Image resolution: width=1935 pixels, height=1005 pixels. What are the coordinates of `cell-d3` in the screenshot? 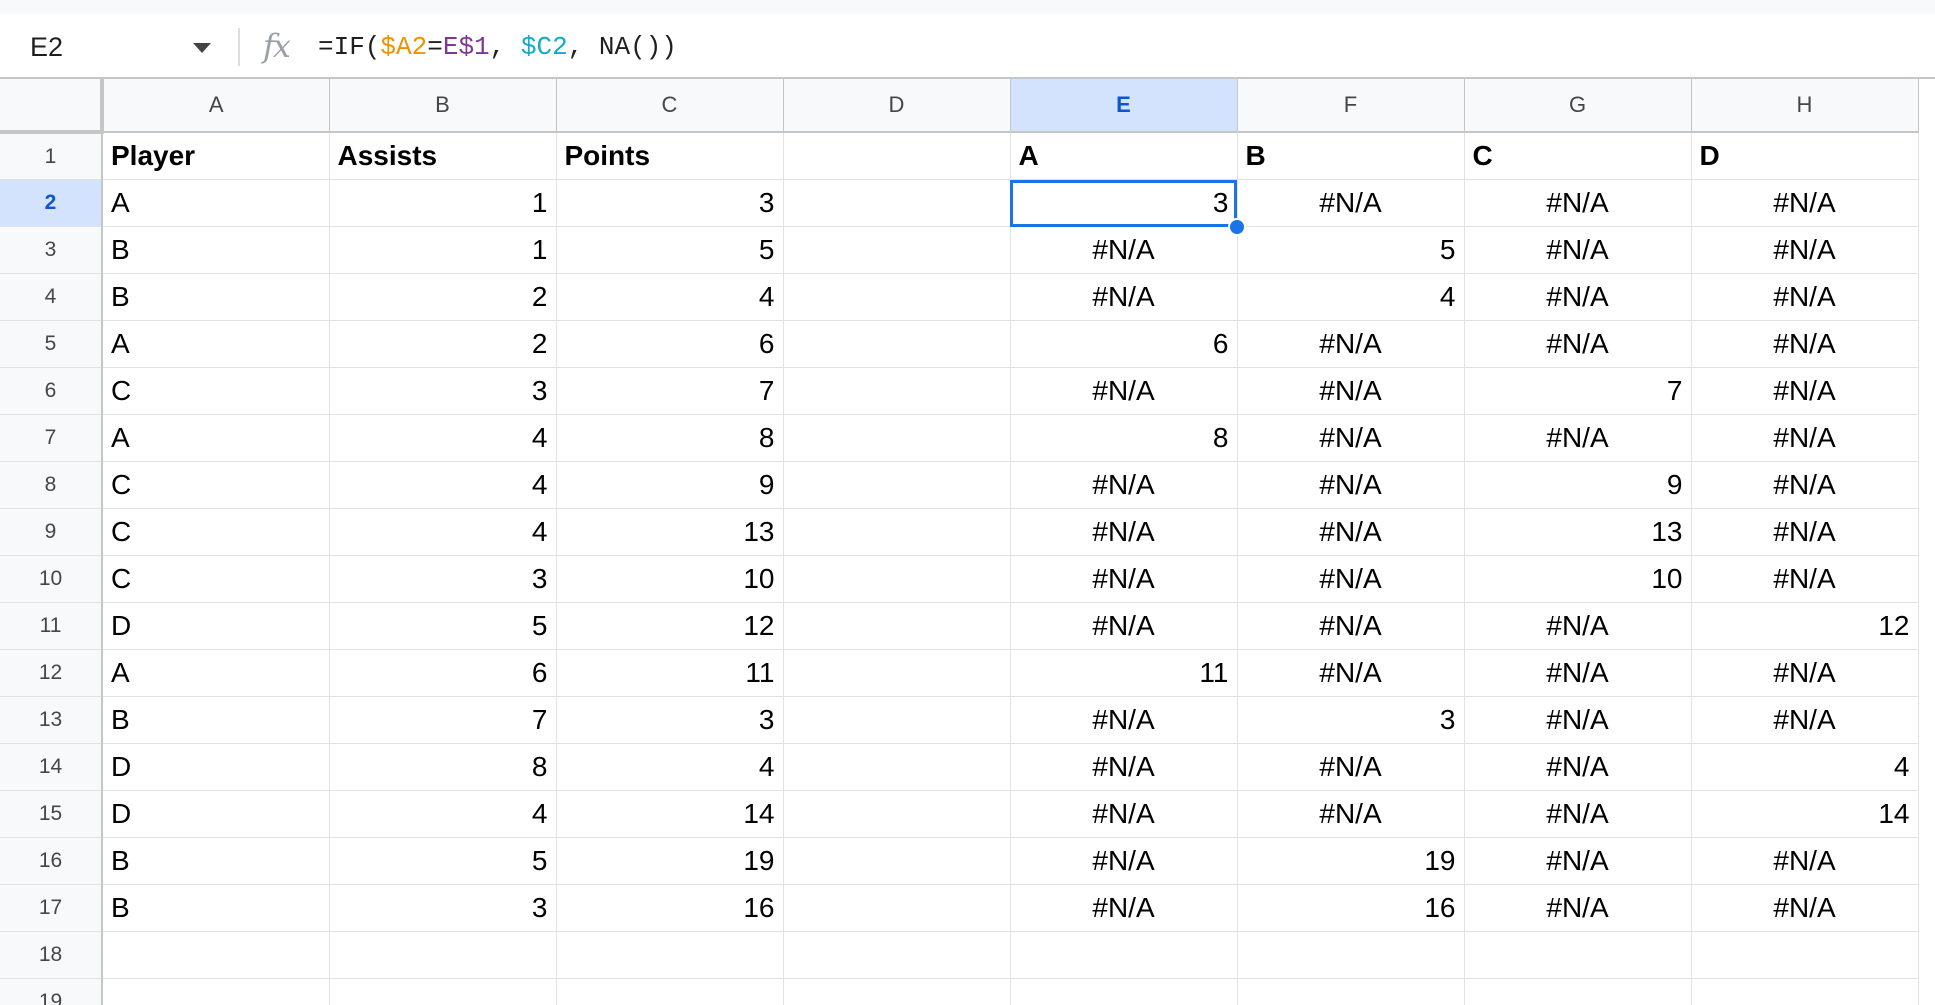 It's located at (897, 250).